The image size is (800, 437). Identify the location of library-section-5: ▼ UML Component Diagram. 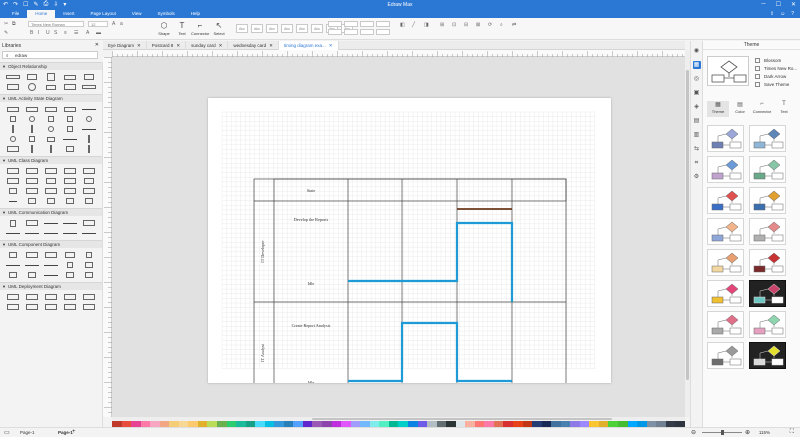
(51, 244).